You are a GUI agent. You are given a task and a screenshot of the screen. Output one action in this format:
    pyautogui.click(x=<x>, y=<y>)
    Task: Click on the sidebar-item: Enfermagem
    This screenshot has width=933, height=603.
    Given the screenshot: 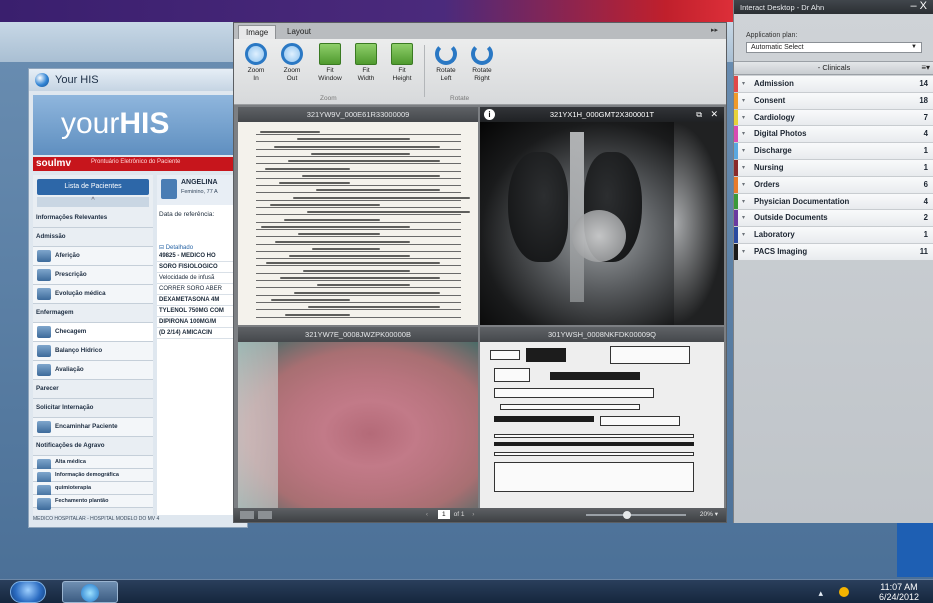 What is the action you would take?
    pyautogui.click(x=93, y=313)
    